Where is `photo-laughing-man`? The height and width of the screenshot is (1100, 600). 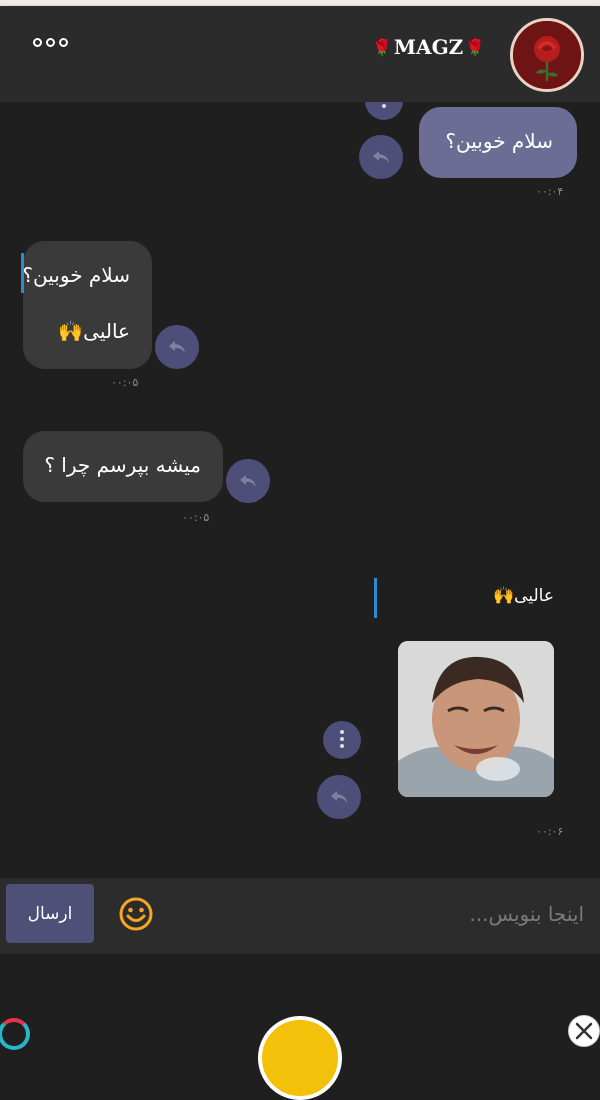 photo-laughing-man is located at coordinates (476, 719).